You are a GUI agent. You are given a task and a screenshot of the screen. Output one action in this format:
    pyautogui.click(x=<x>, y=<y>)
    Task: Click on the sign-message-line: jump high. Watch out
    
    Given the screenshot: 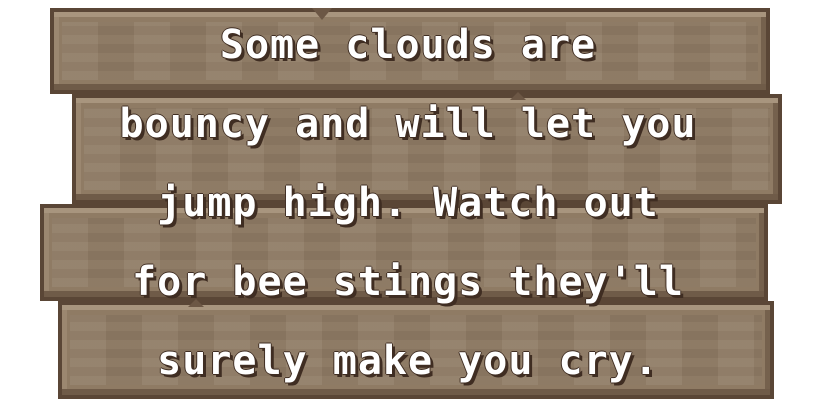 What is the action you would take?
    pyautogui.click(x=408, y=203)
    